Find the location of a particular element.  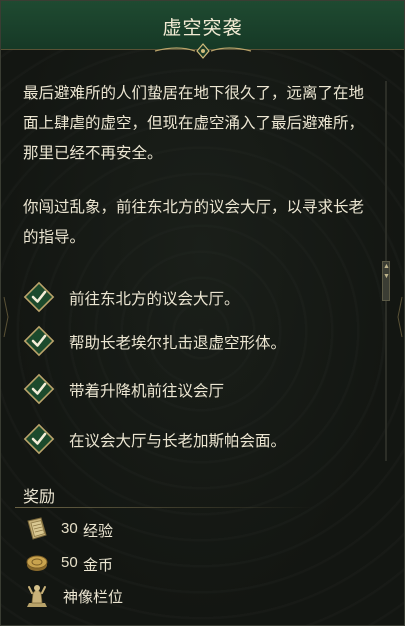

rewards-title: 奖励 is located at coordinates (39, 497).